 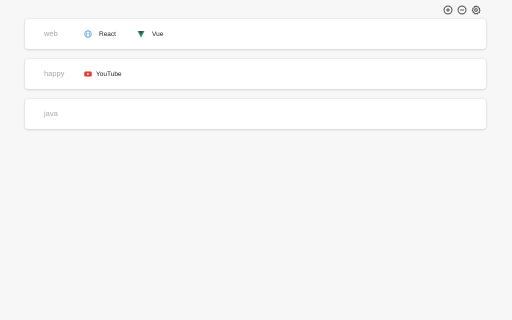 I want to click on settings-button, so click(x=476, y=10).